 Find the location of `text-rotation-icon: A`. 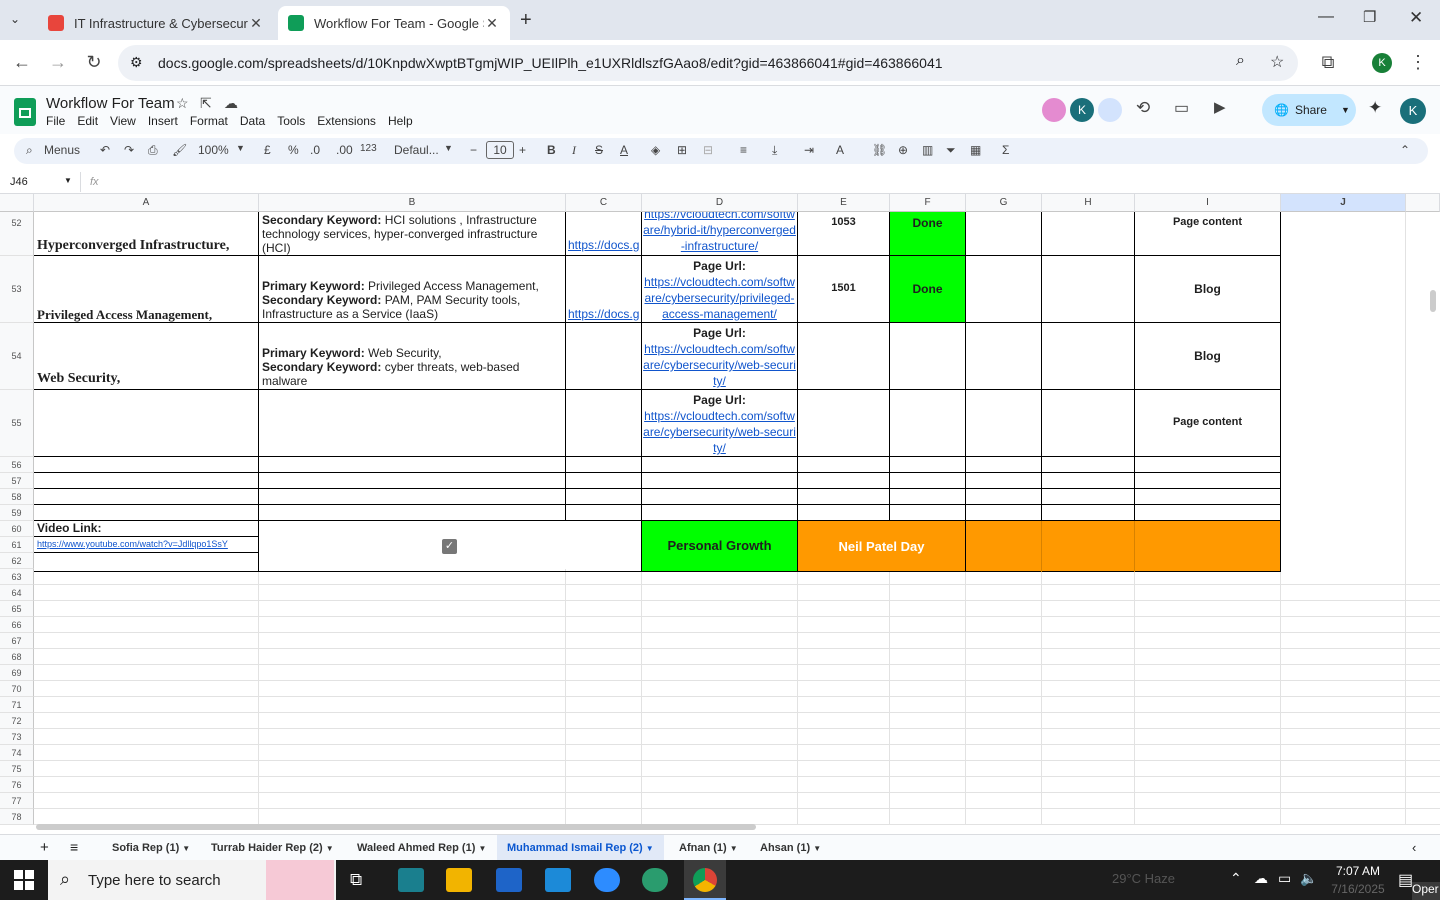

text-rotation-icon: A is located at coordinates (840, 150).